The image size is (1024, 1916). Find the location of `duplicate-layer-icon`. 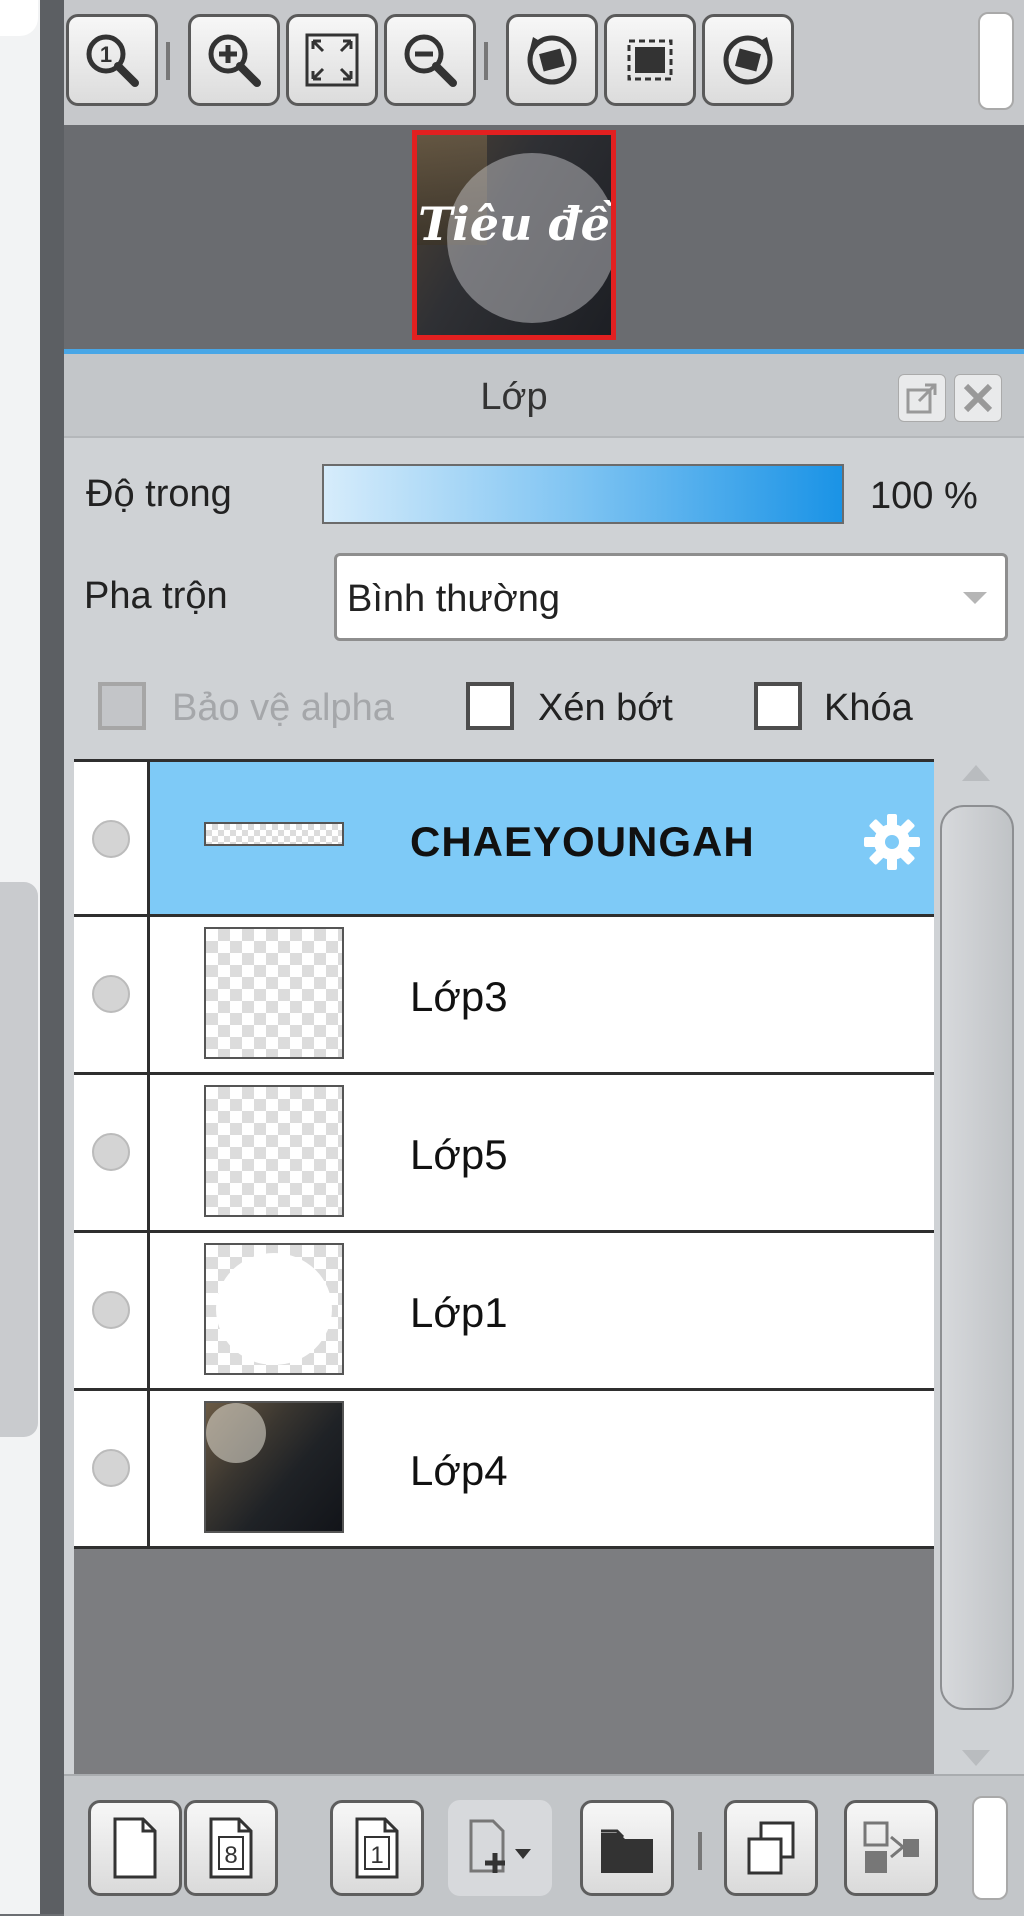

duplicate-layer-icon is located at coordinates (771, 1848).